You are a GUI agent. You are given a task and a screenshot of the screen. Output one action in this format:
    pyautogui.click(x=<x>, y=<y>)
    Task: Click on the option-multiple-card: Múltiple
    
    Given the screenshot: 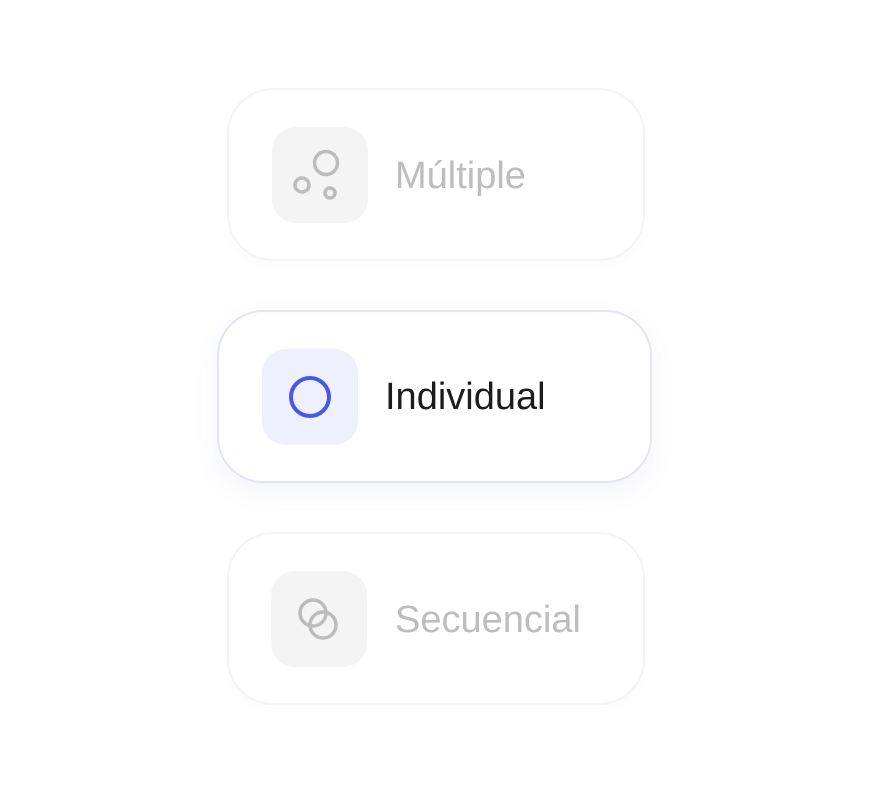 What is the action you would take?
    pyautogui.click(x=436, y=174)
    